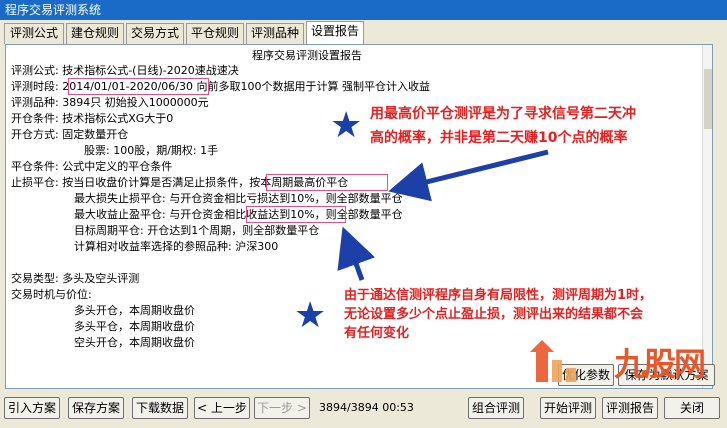  Describe the element at coordinates (151, 150) in the screenshot. I see `report-line: 股票: 100股，期/期权: 1手` at that location.